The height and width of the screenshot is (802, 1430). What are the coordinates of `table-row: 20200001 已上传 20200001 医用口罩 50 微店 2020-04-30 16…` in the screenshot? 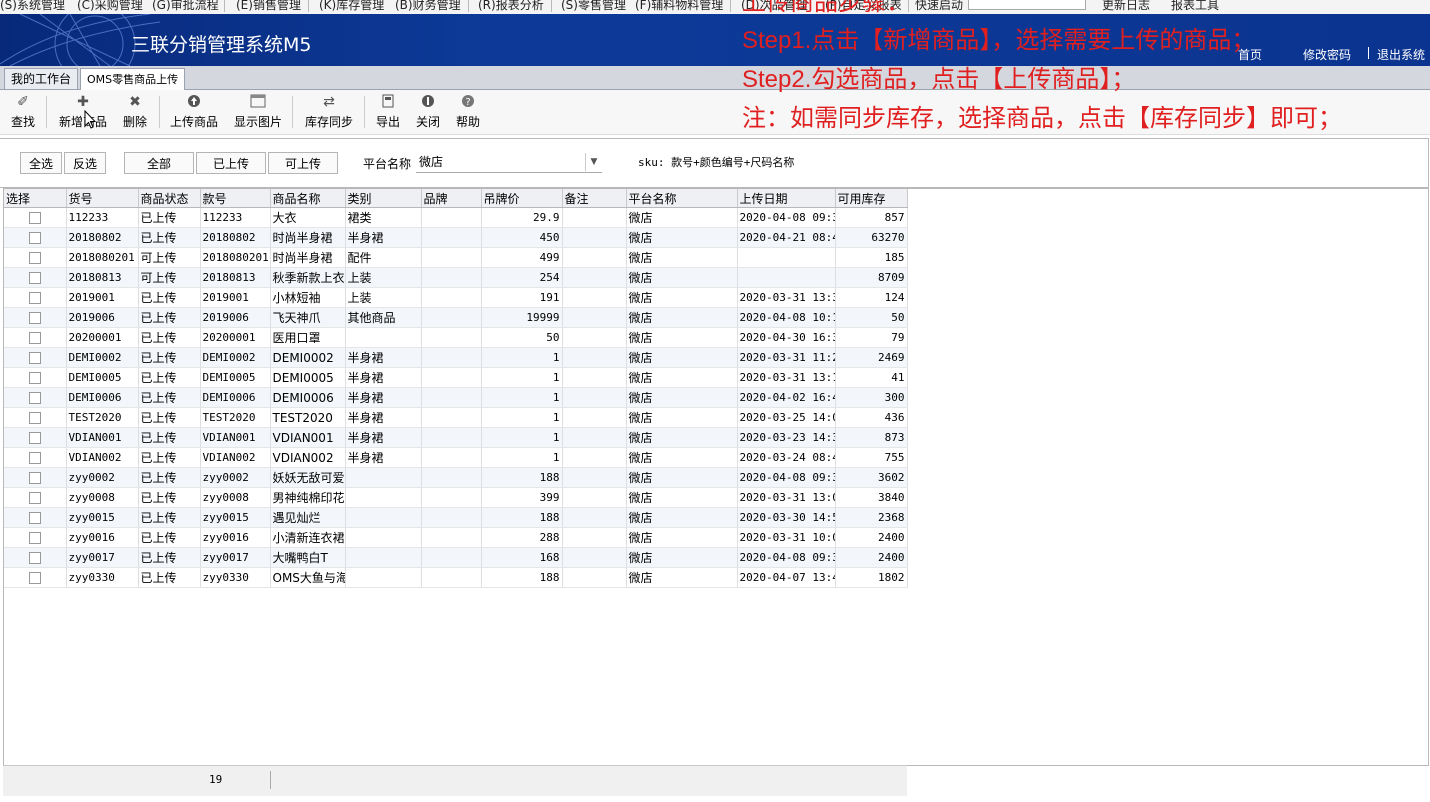 It's located at (456, 337).